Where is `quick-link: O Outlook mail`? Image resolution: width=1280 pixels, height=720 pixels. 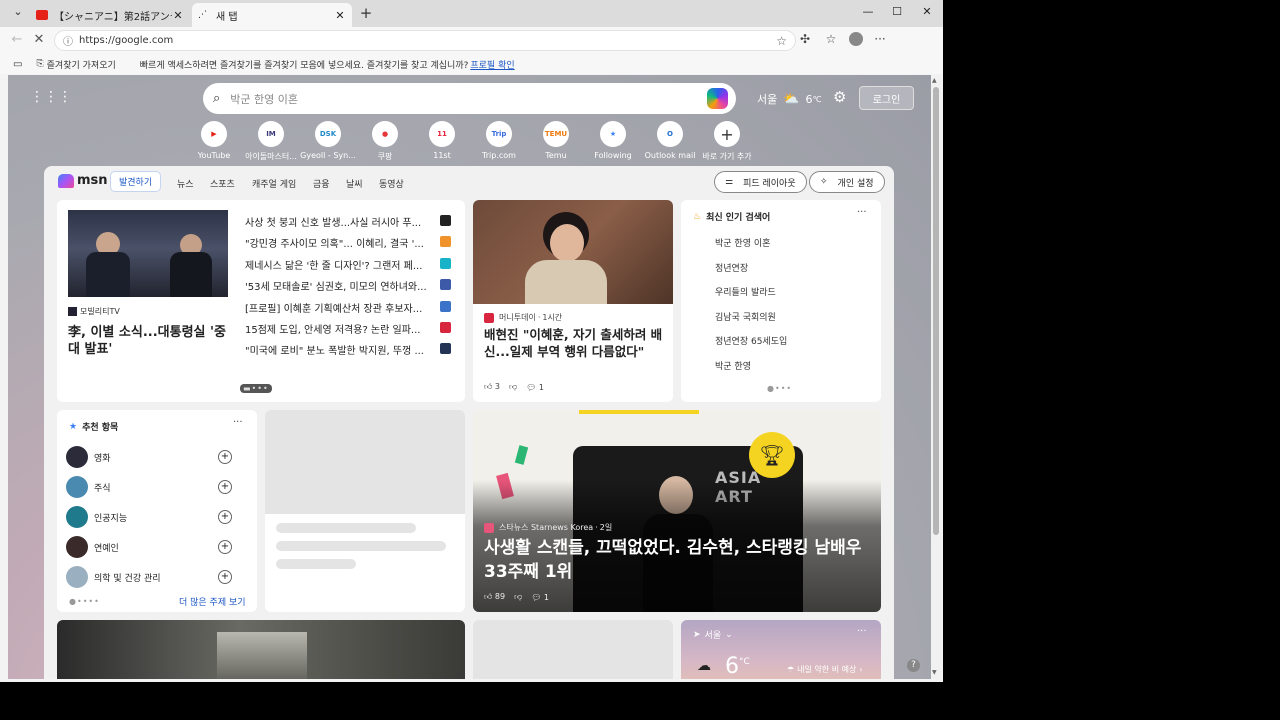 quick-link: O Outlook mail is located at coordinates (670, 140).